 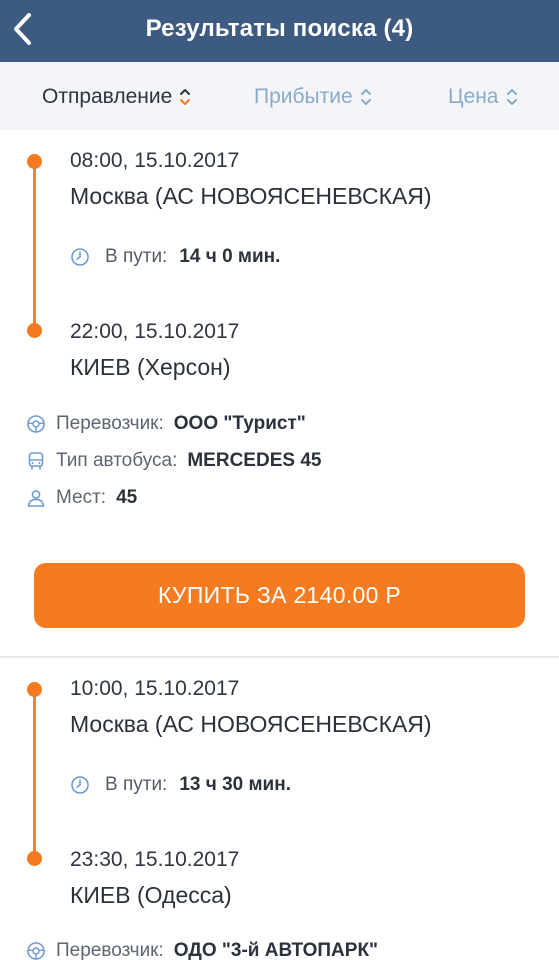 I want to click on top-bar: Результаты поиска (4), so click(x=279, y=31).